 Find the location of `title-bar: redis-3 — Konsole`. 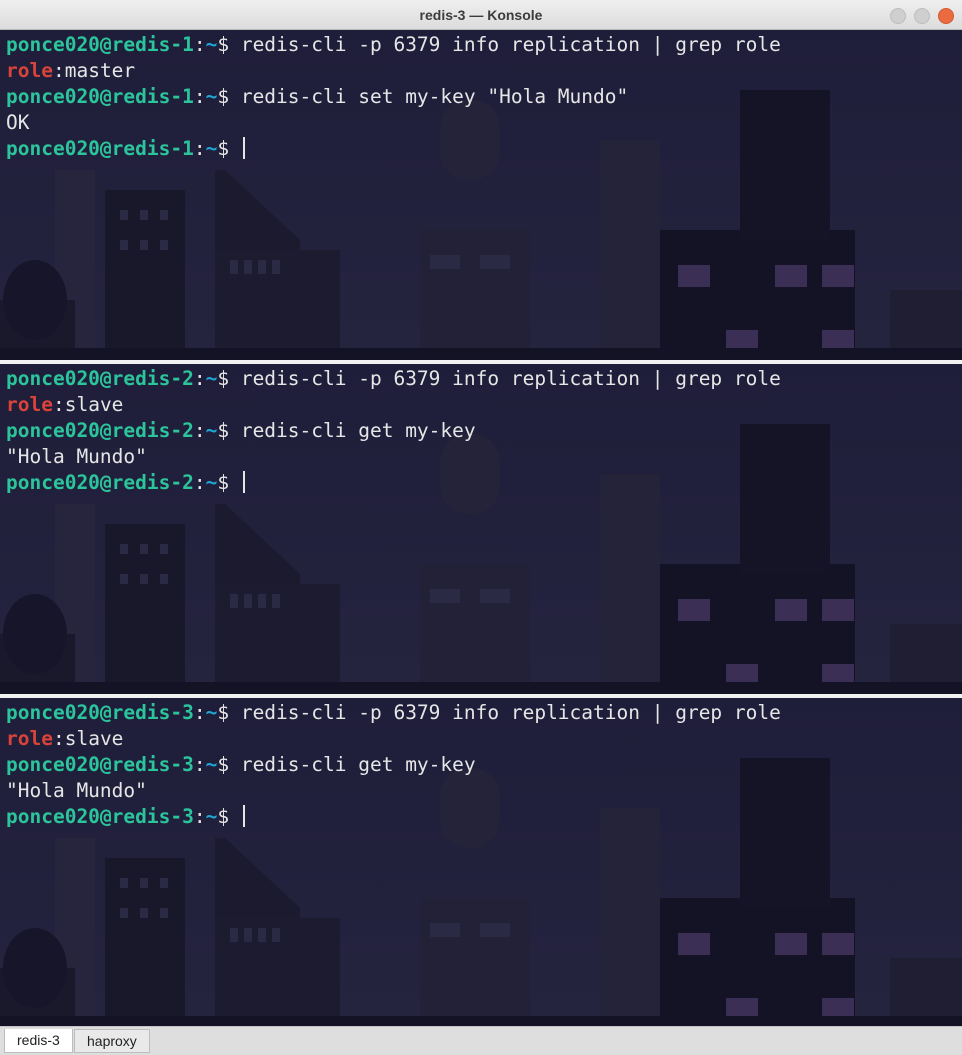

title-bar: redis-3 — Konsole is located at coordinates (481, 15).